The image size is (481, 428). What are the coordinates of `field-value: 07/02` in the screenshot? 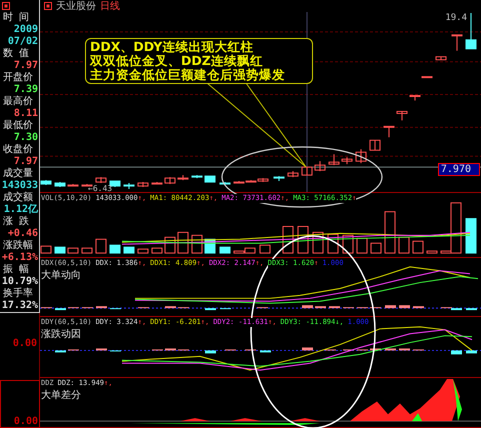 It's located at (23, 42).